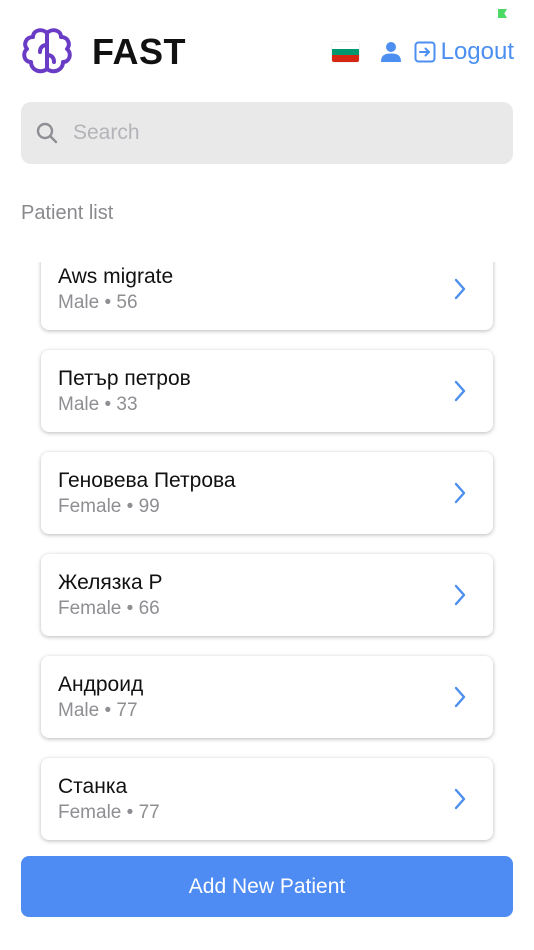  What do you see at coordinates (267, 697) in the screenshot?
I see `patient-card: Андроид Male • 77` at bounding box center [267, 697].